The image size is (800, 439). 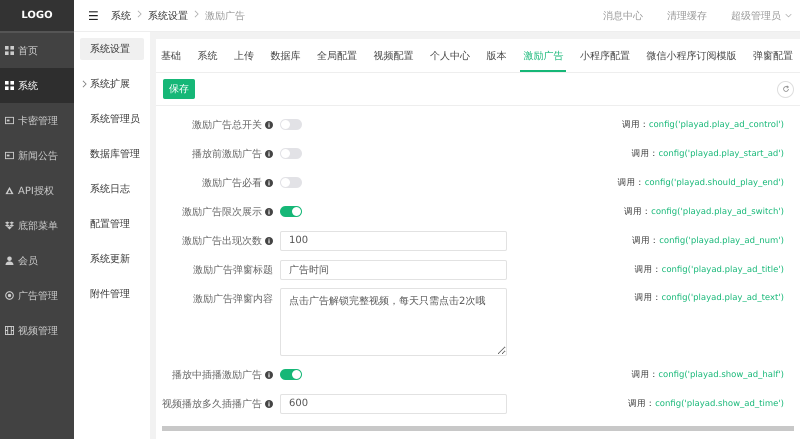 I want to click on input-field: 广告时间, so click(x=393, y=270).